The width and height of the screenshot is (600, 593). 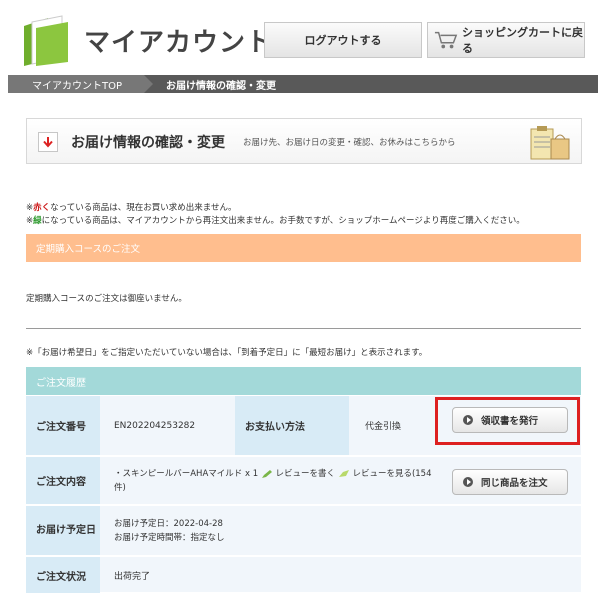 I want to click on note-green-text: 緑, so click(x=37, y=221).